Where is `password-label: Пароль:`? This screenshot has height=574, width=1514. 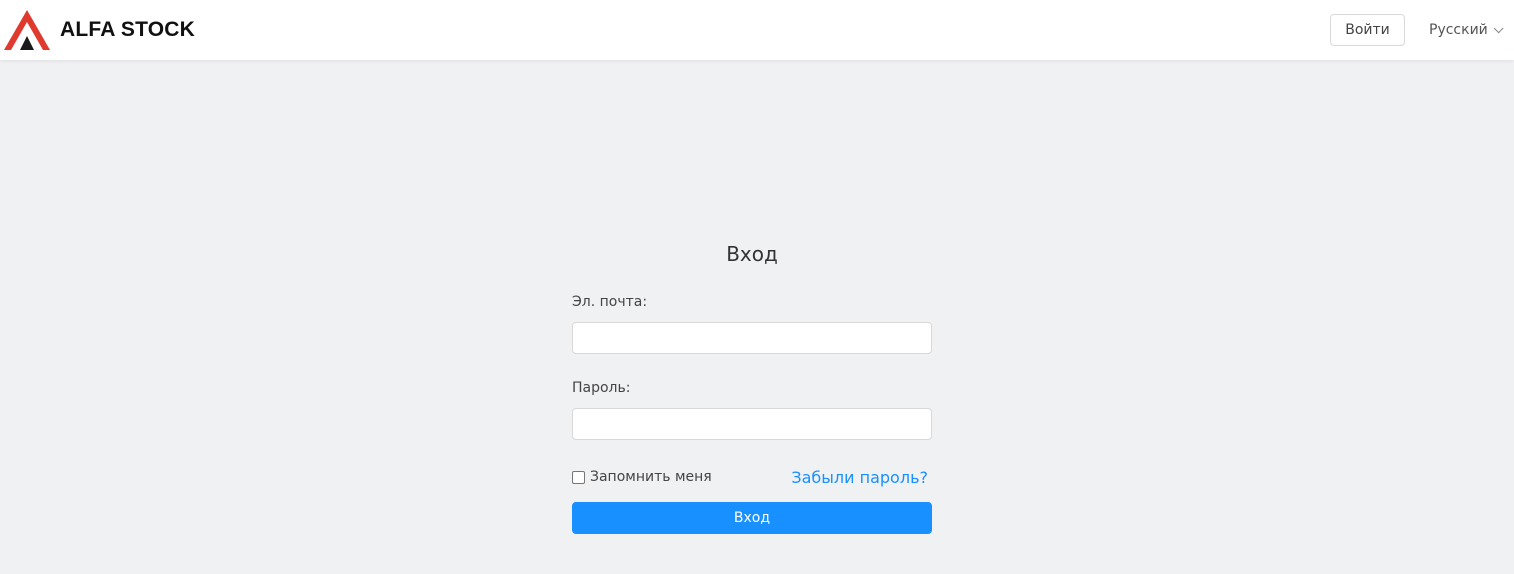 password-label: Пароль: is located at coordinates (601, 388).